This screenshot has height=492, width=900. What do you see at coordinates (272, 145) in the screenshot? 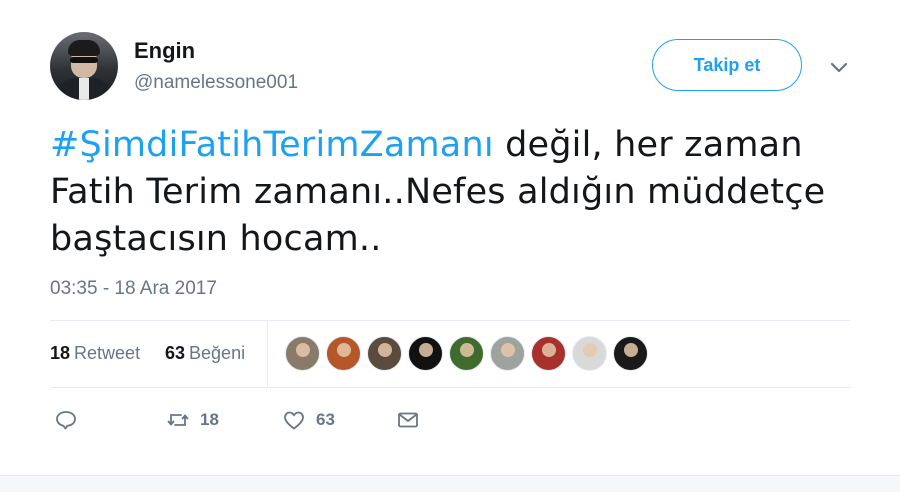
I see `hashtag-link: #ŞimdiFatihTerimZamanı` at bounding box center [272, 145].